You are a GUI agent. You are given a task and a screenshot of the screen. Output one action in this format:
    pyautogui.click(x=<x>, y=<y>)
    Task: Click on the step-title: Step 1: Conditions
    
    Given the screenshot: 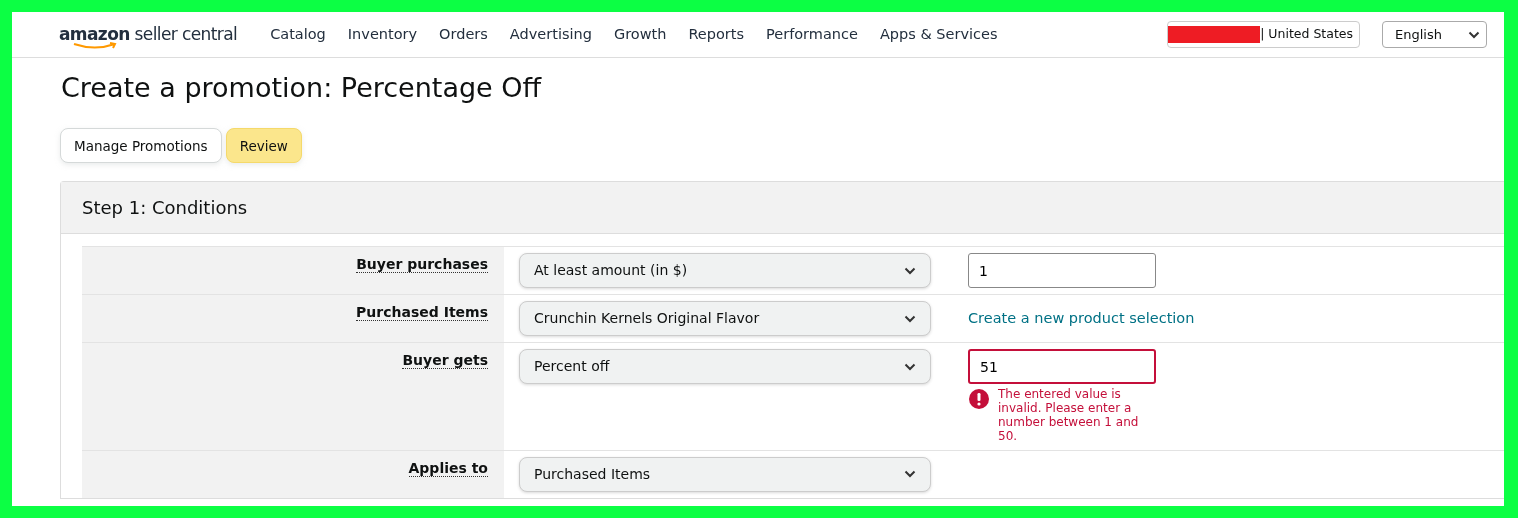 What is the action you would take?
    pyautogui.click(x=165, y=208)
    